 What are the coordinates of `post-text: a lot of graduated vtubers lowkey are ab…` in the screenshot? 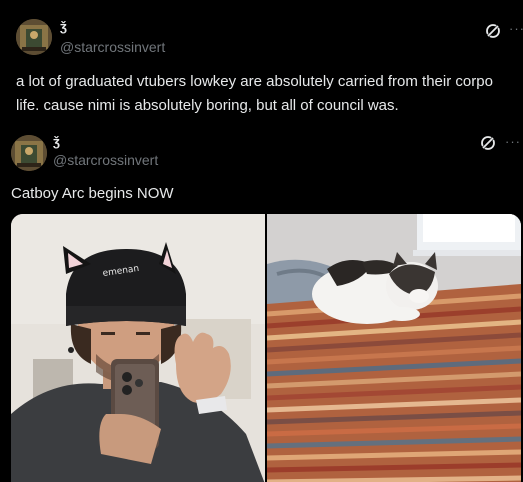 It's located at (269, 94).